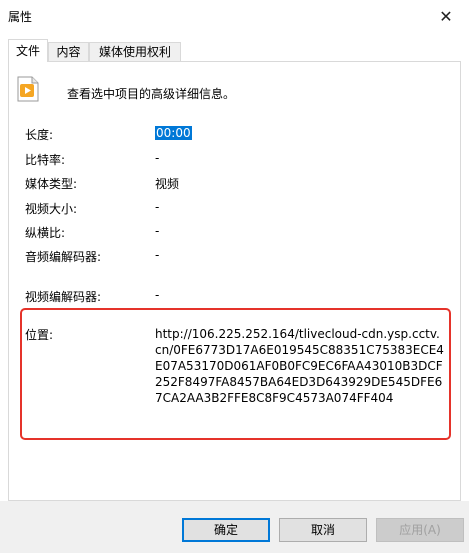  I want to click on label-media-type: 媒体类型:, so click(51, 184).